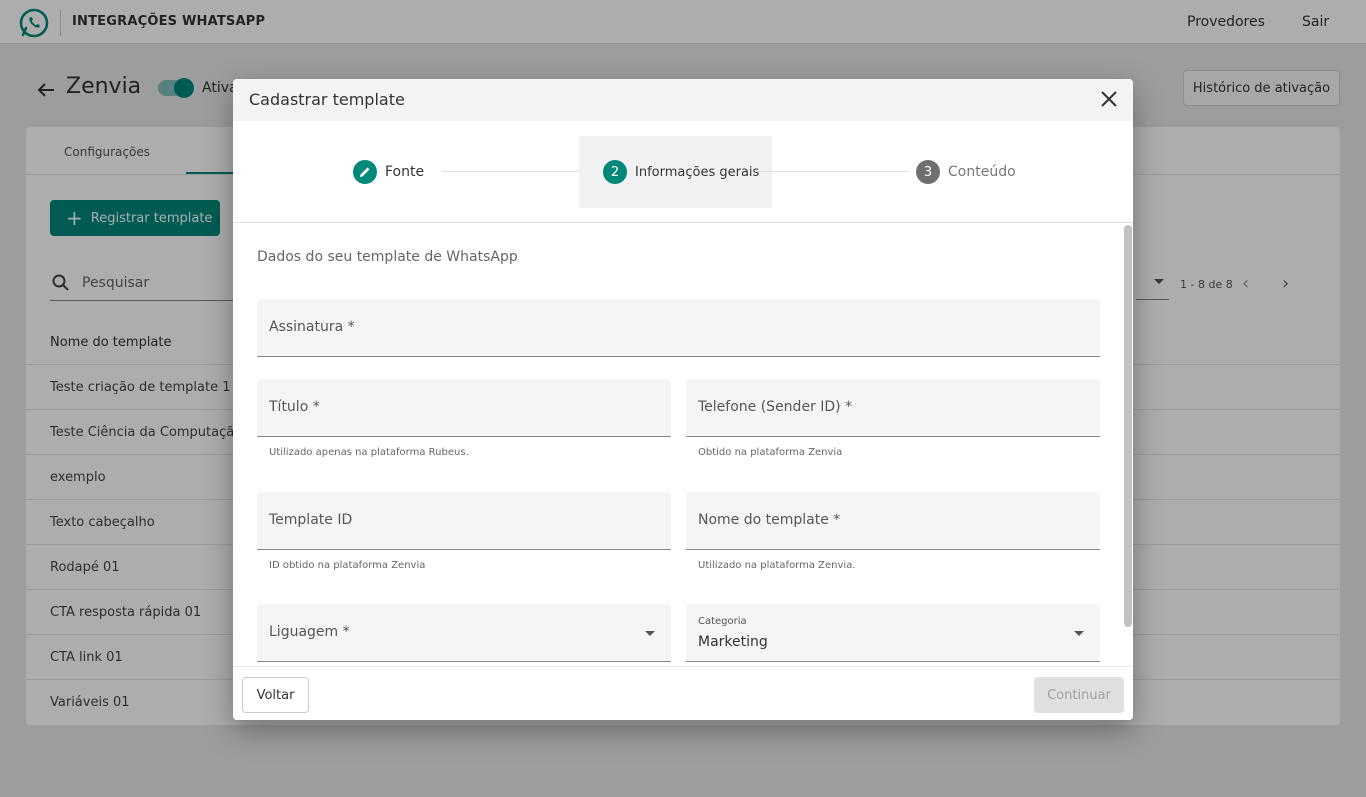 The width and height of the screenshot is (1366, 797). I want to click on pencil-icon, so click(365, 172).